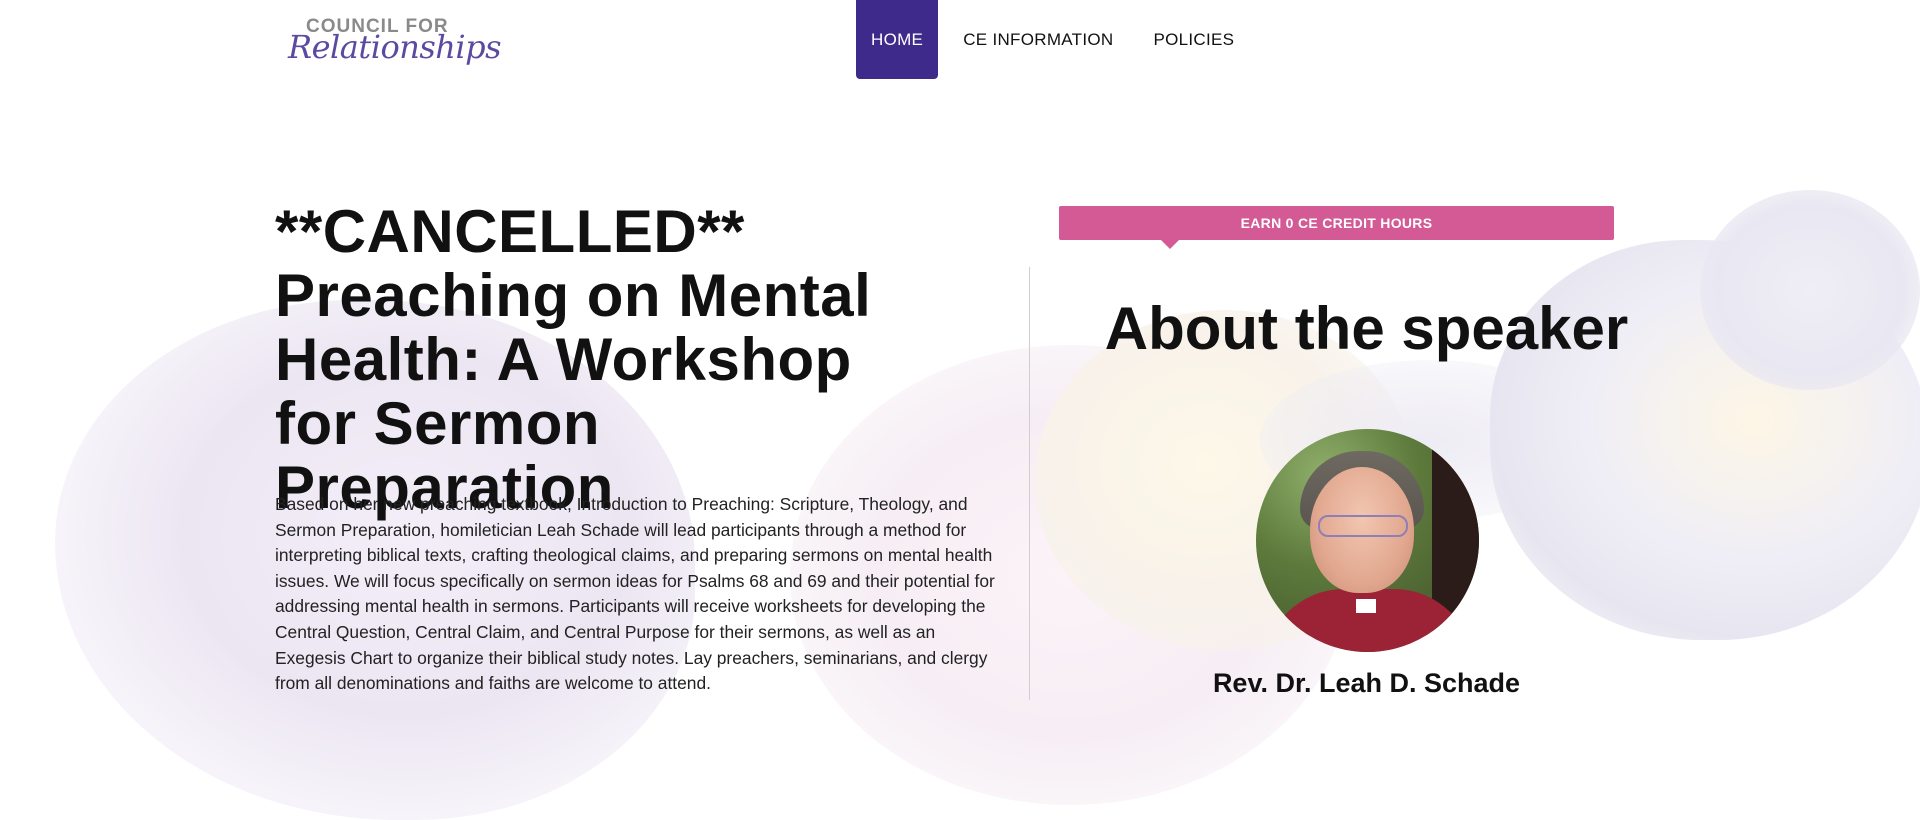 The height and width of the screenshot is (820, 1920). Describe the element at coordinates (1336, 223) in the screenshot. I see `ce-credit-banner: EARN 0 CE CREDIT HOURS` at that location.